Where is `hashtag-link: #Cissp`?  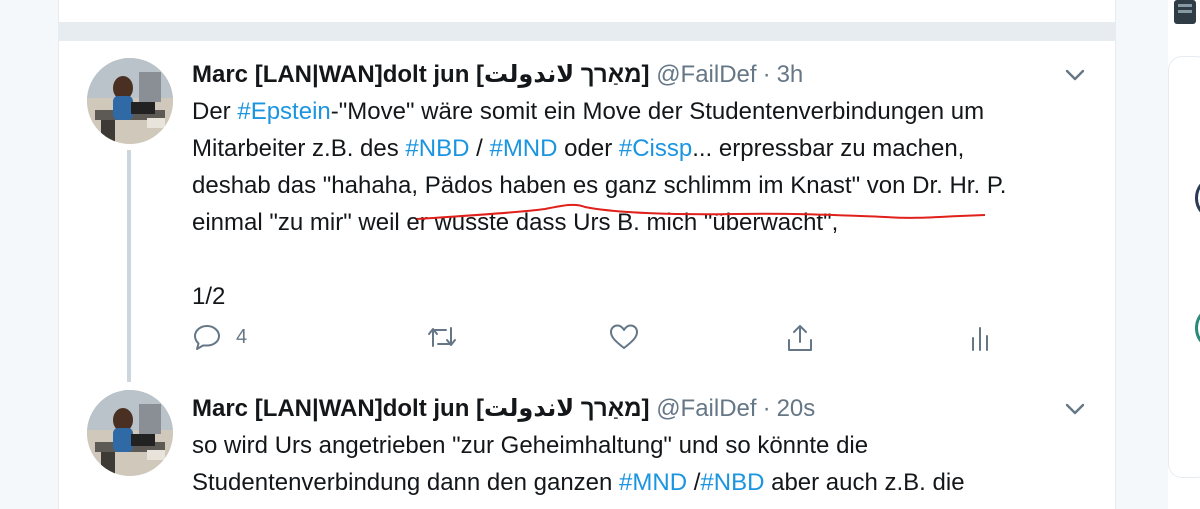
hashtag-link: #Cissp is located at coordinates (655, 148).